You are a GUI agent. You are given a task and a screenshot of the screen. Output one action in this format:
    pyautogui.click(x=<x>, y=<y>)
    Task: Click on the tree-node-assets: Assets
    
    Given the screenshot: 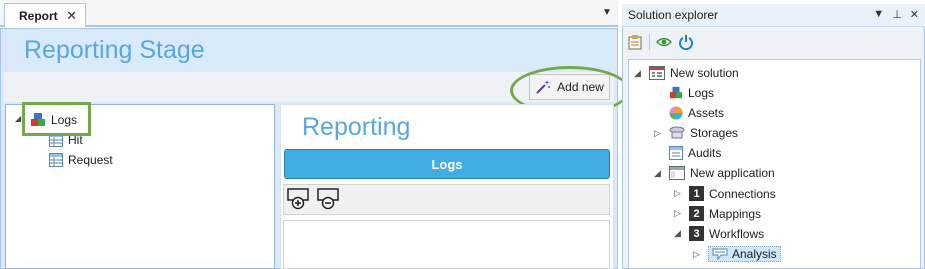 What is the action you would take?
    pyautogui.click(x=696, y=113)
    